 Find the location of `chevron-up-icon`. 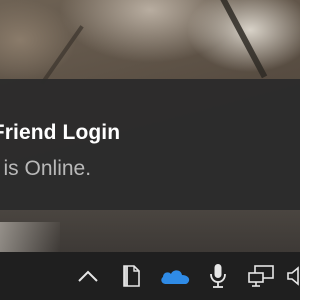

chevron-up-icon is located at coordinates (88, 276).